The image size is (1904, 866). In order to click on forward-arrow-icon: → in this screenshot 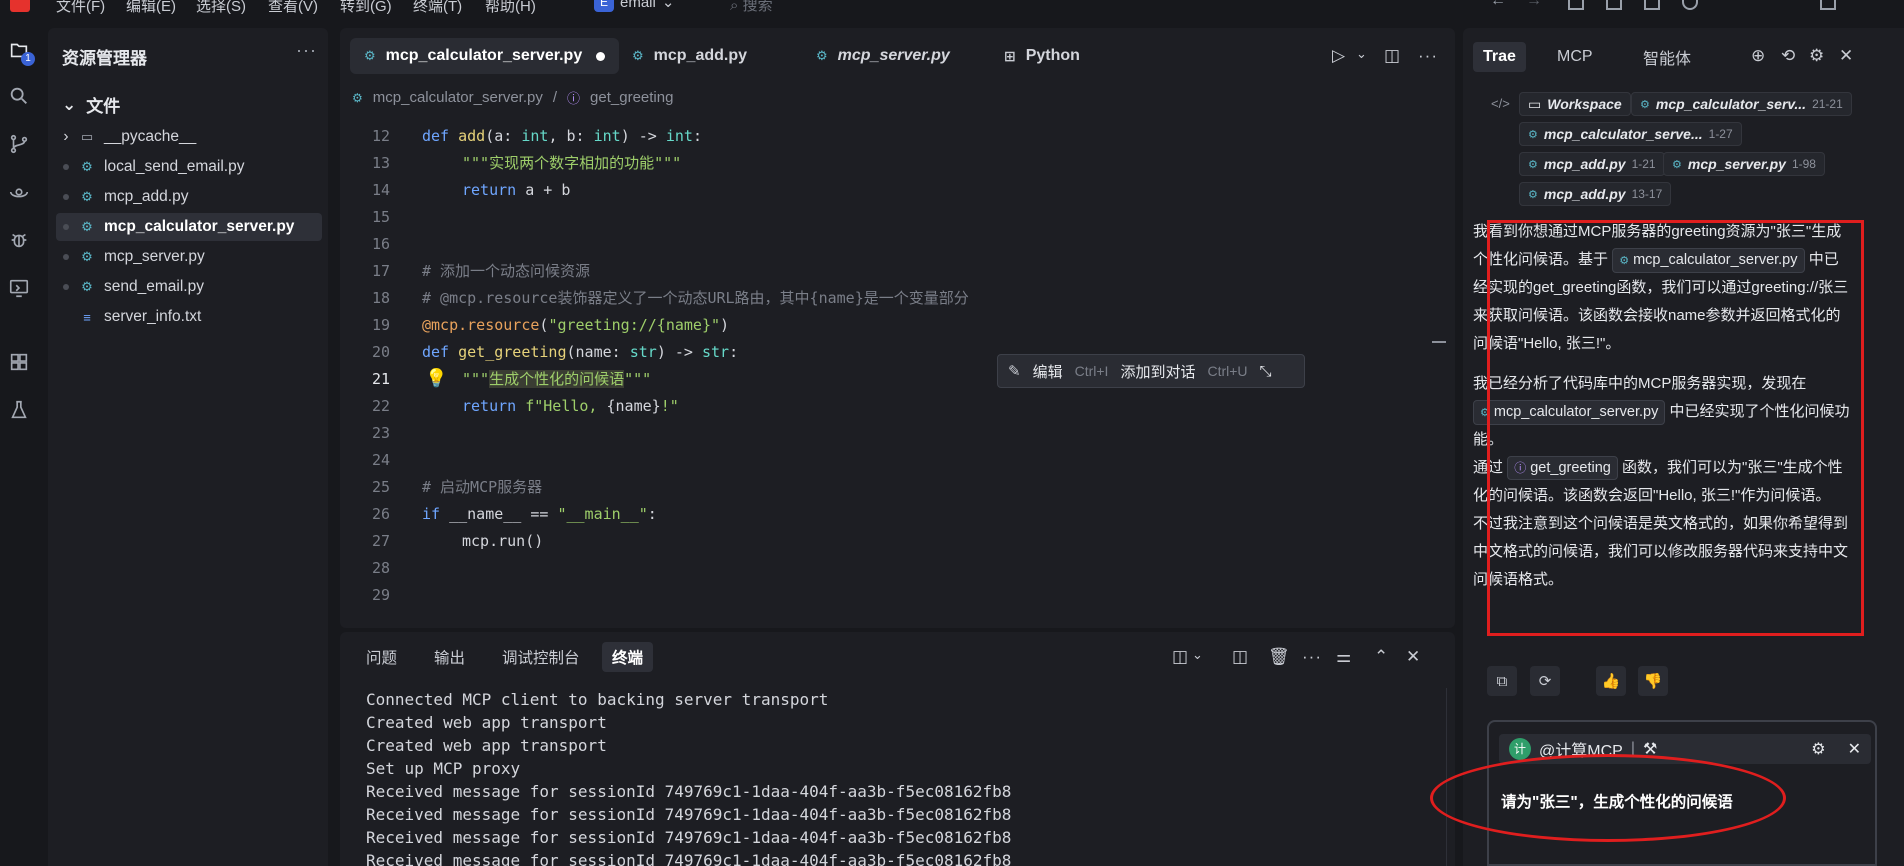, I will do `click(1534, 5)`.